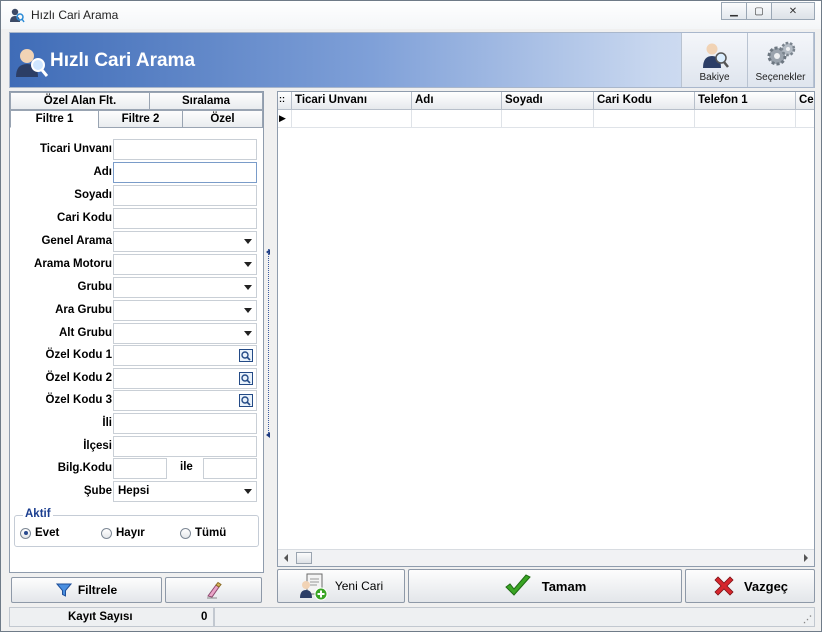  Describe the element at coordinates (185, 355) in the screenshot. I see `ozel-kodu-1-input` at that location.